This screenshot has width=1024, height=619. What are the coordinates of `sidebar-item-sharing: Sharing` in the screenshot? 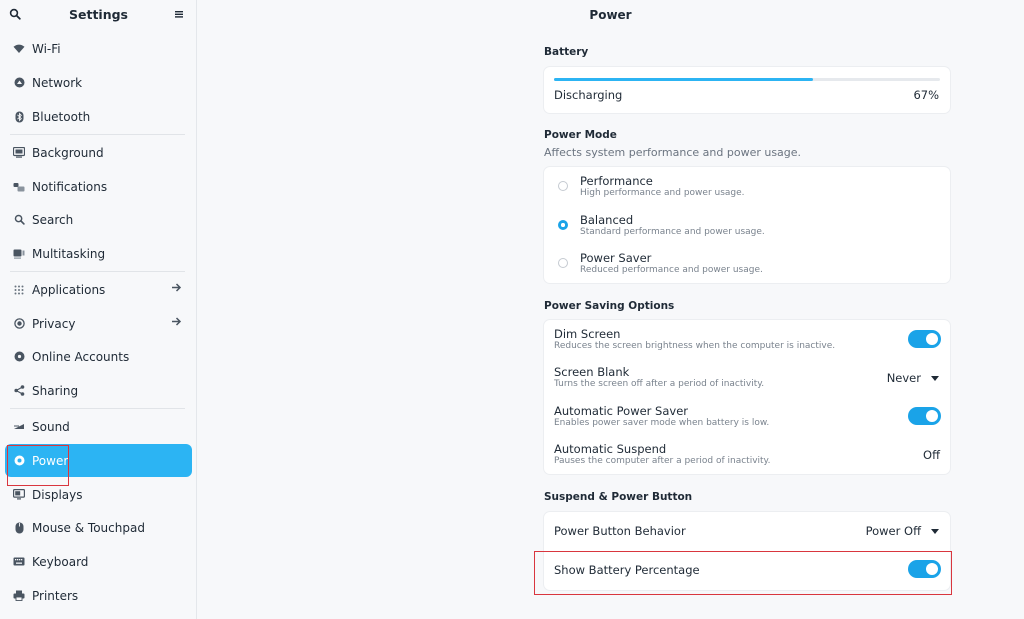 It's located at (98, 390).